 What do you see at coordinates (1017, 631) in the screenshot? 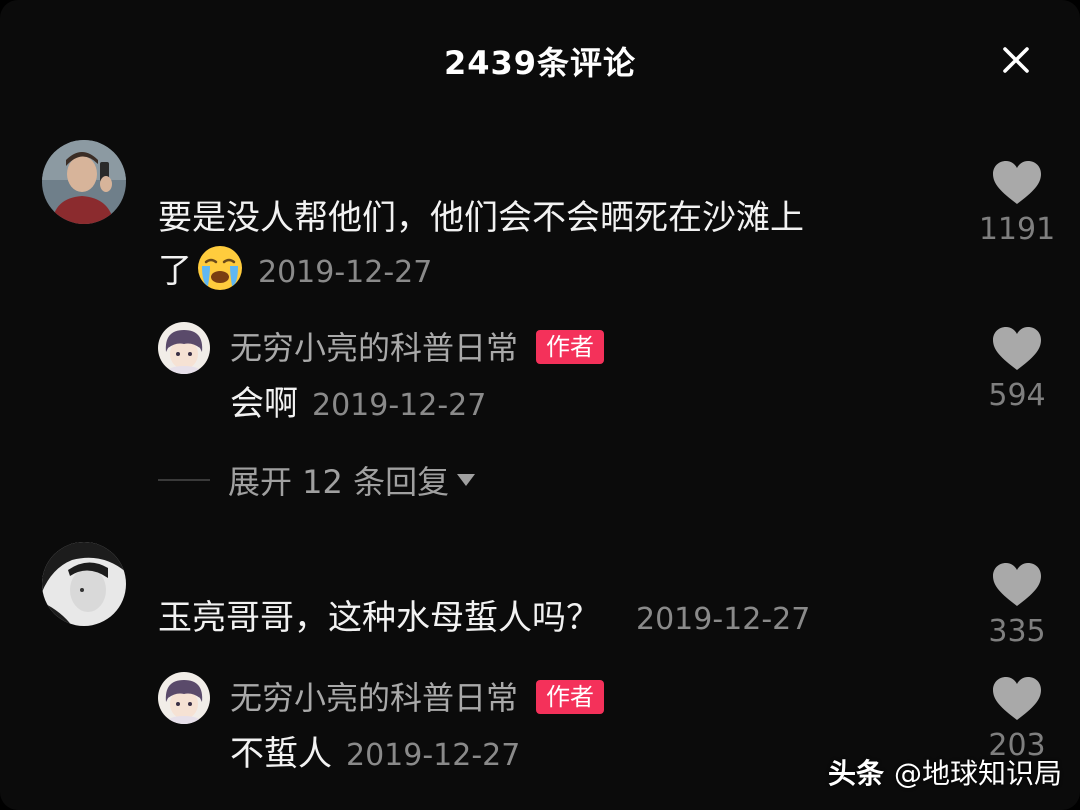
I see `like-count: 335` at bounding box center [1017, 631].